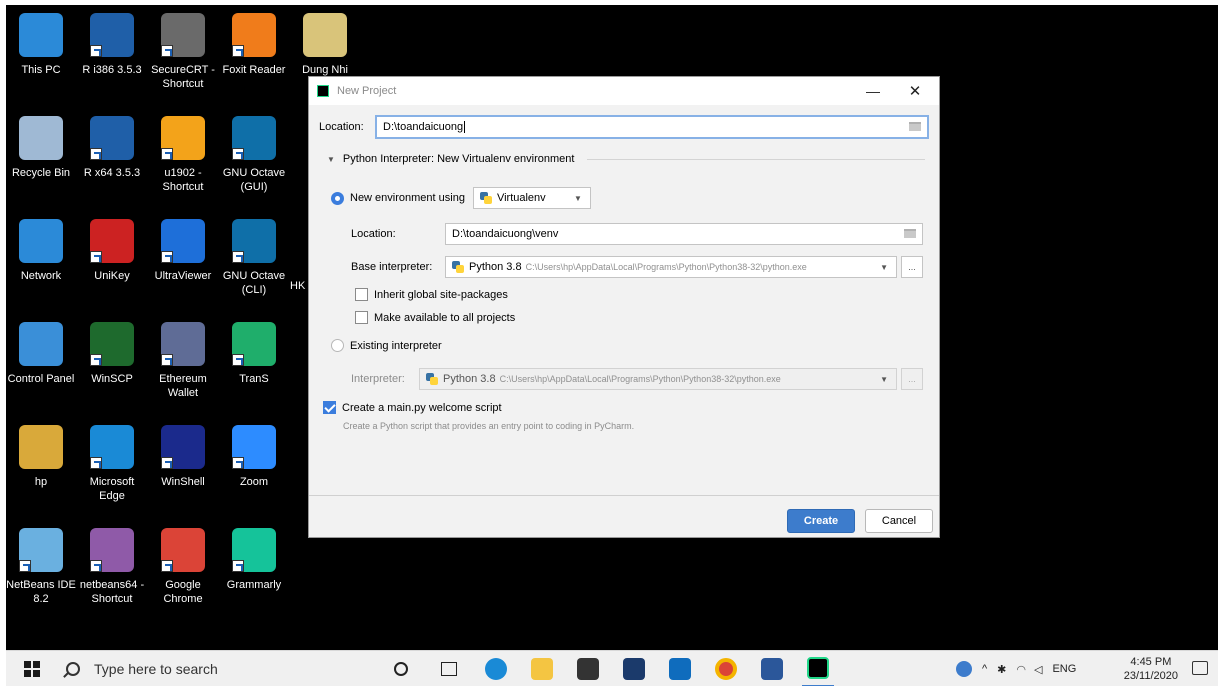 This screenshot has height=686, width=1220. I want to click on taskbar-search: Type here to search, so click(216, 668).